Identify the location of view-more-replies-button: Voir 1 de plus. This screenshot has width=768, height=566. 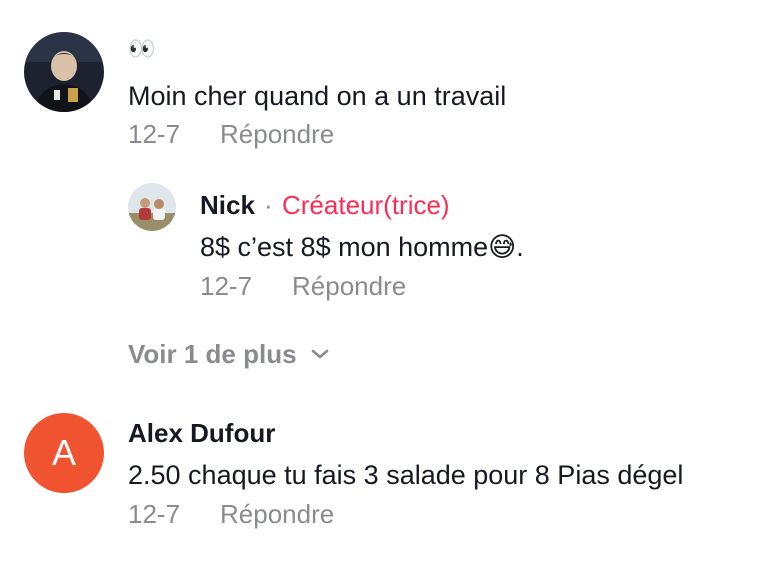
(228, 354).